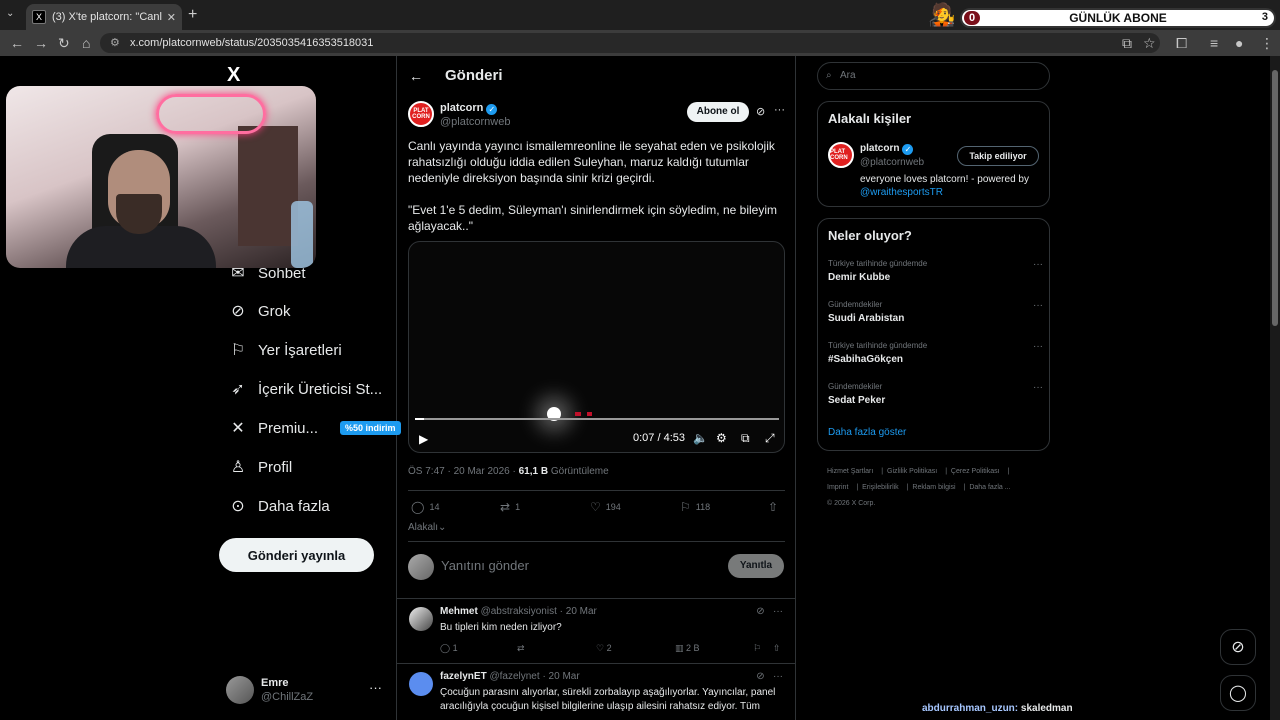 The height and width of the screenshot is (720, 1280). I want to click on footer-link: Erişilebilirlik, so click(880, 487).